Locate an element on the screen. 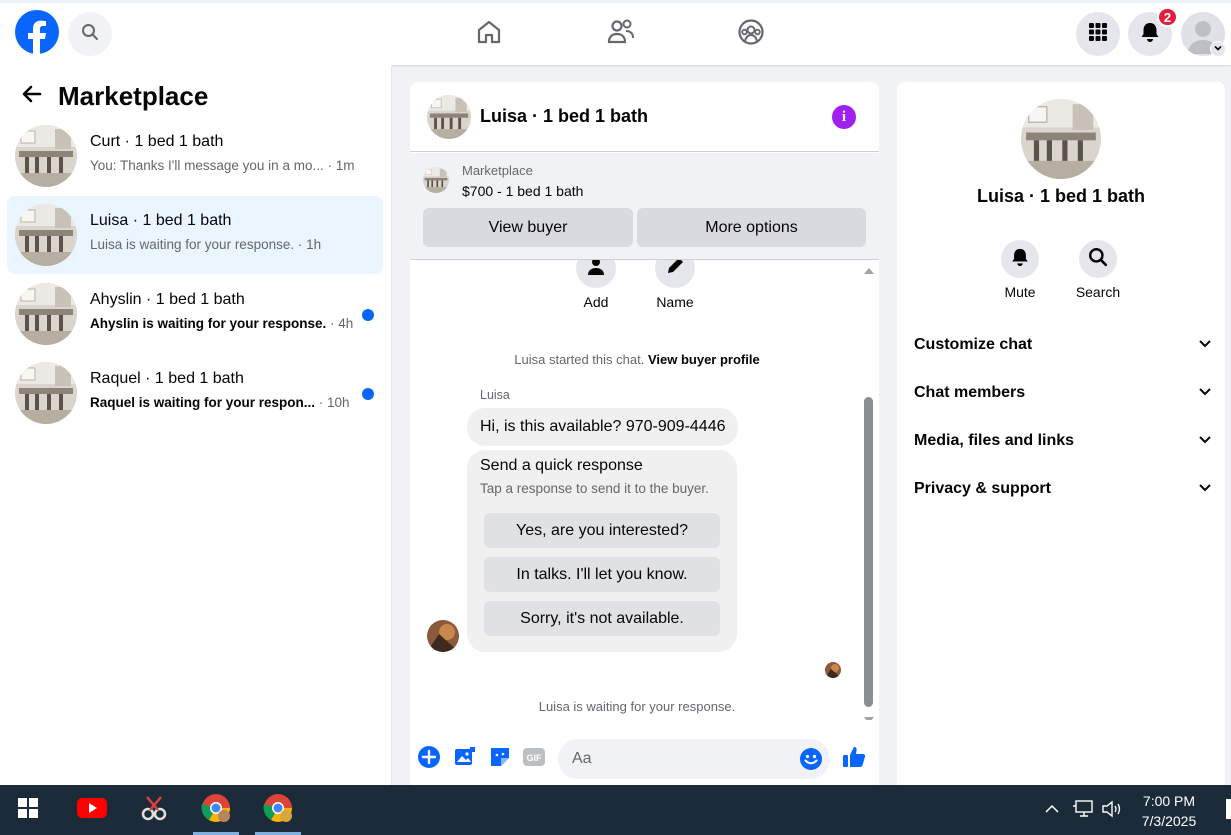 Image resolution: width=1231 pixels, height=835 pixels. top-navigation-bar: 2 is located at coordinates (615, 32).